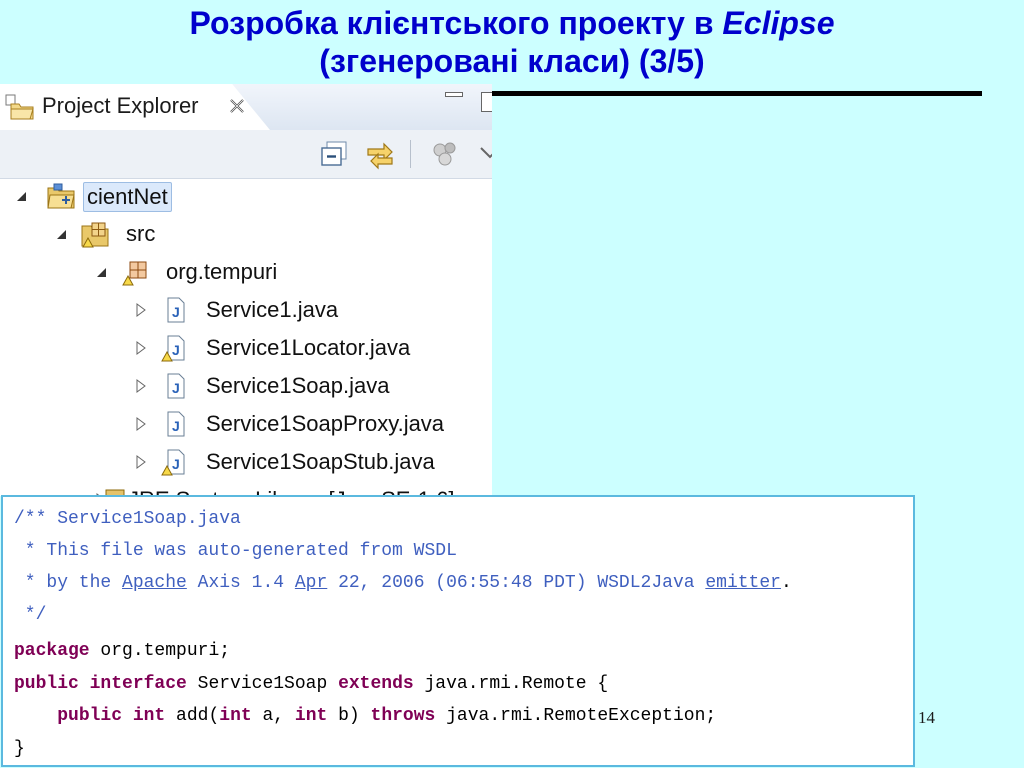 The height and width of the screenshot is (768, 1024). Describe the element at coordinates (262, 684) in the screenshot. I see `code-text: Service1Soap` at that location.